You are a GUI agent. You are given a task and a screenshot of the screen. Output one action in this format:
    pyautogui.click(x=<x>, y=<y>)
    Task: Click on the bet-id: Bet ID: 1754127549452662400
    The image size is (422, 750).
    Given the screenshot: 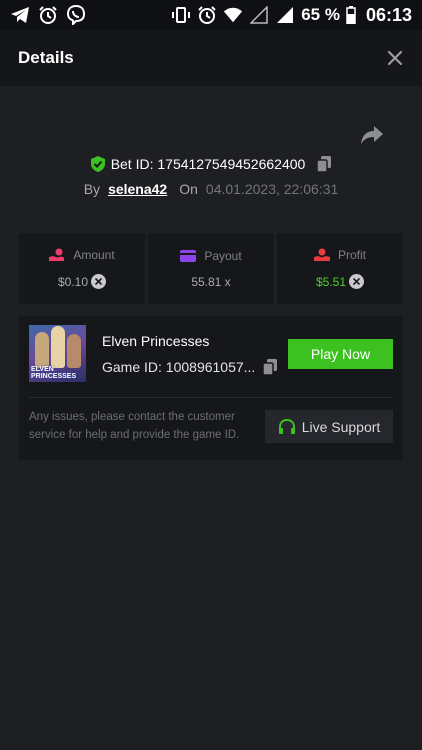 What is the action you would take?
    pyautogui.click(x=208, y=164)
    